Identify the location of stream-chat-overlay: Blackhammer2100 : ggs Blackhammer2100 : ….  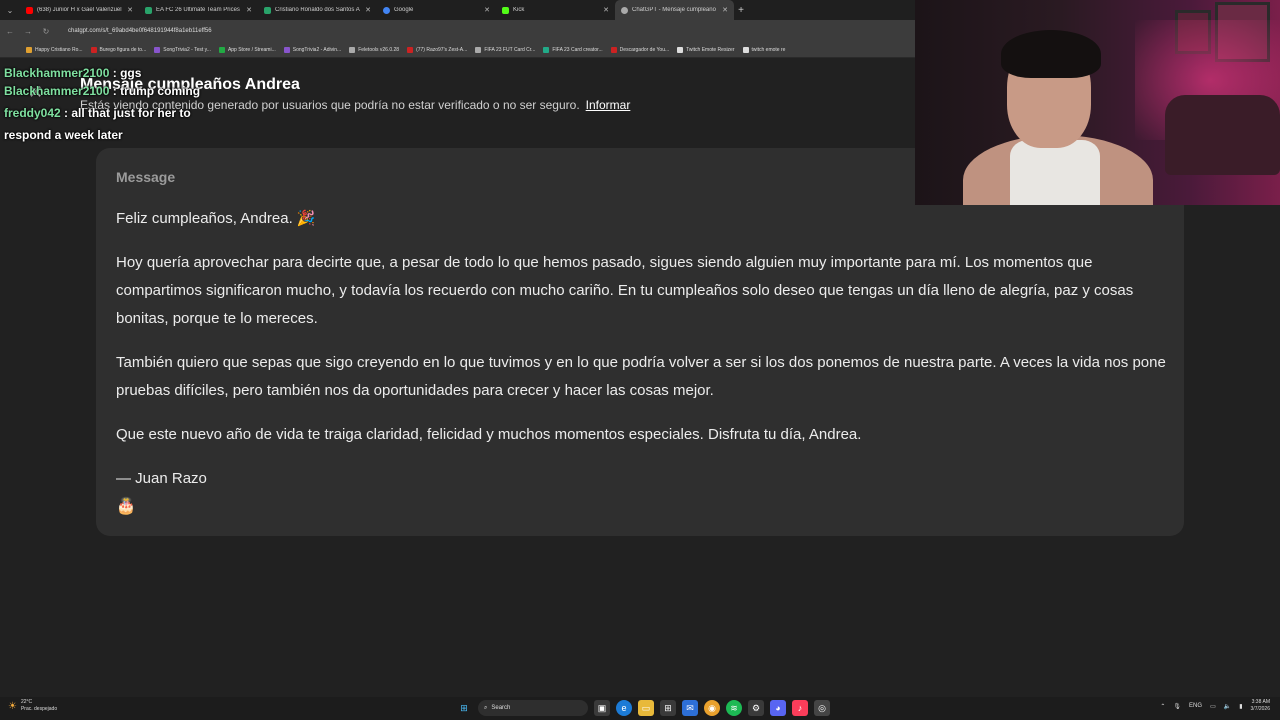
(124, 104).